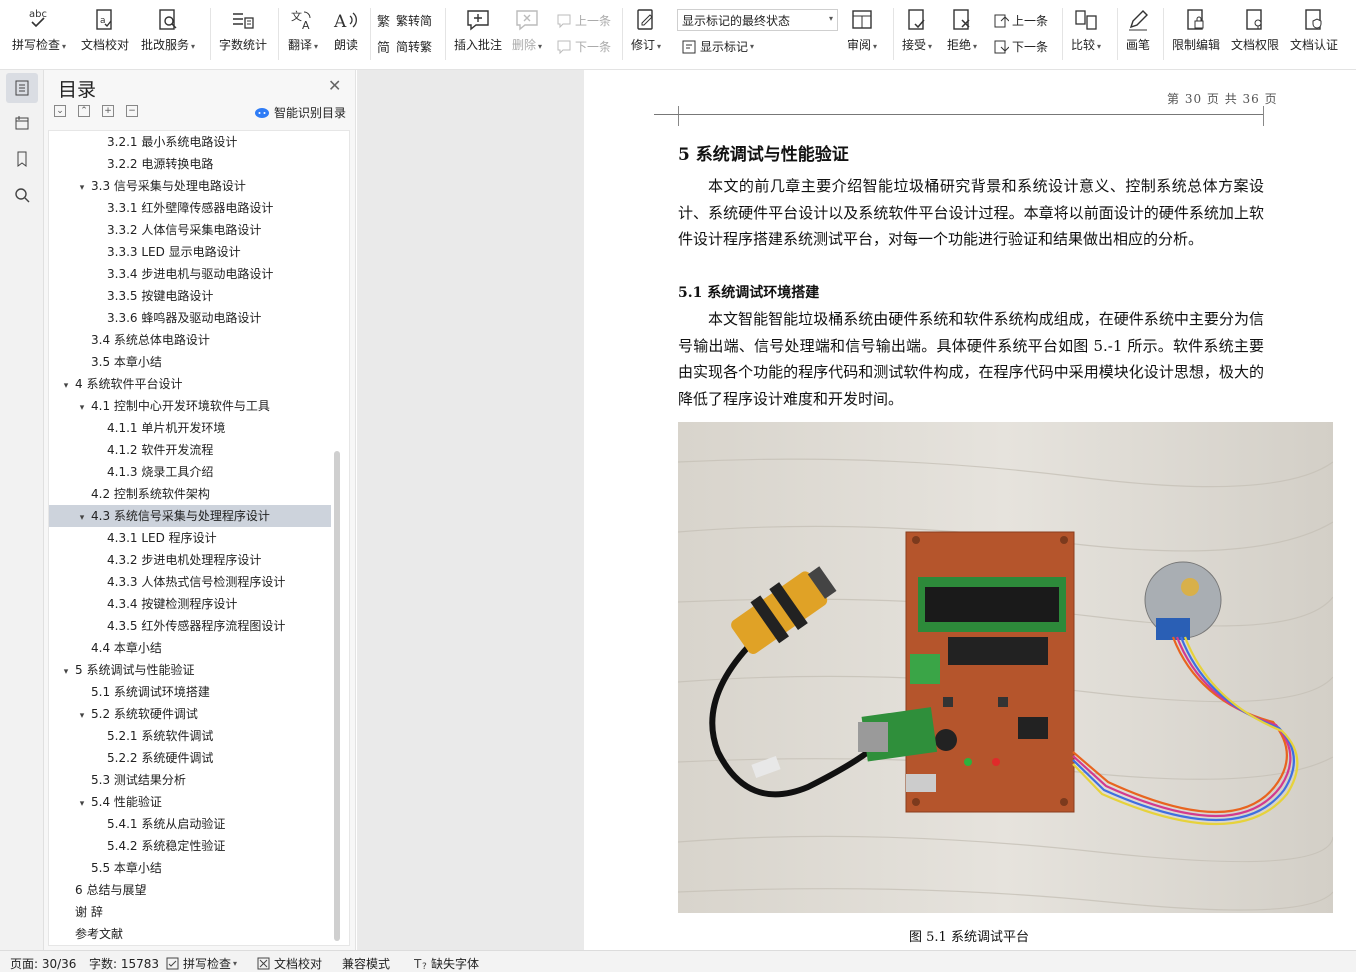 This screenshot has width=1356, height=972. Describe the element at coordinates (962, 34) in the screenshot. I see `reject-button: 拒绝 ▾` at that location.